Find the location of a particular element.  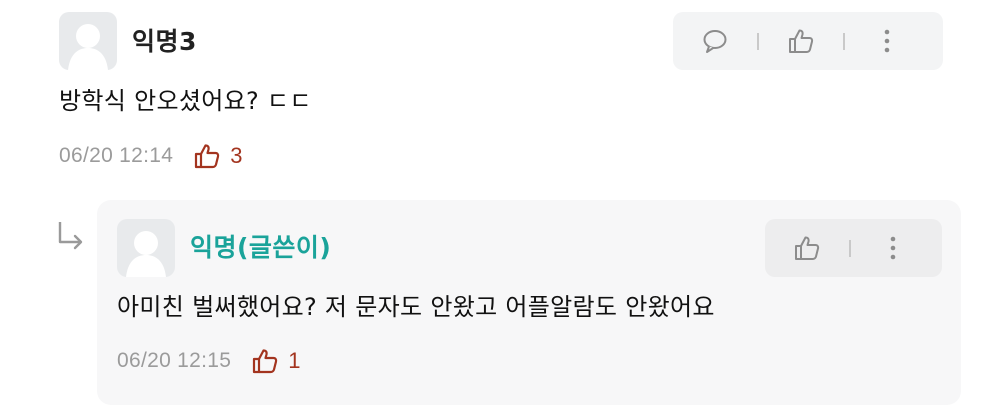

like-count: 1 is located at coordinates (294, 360).